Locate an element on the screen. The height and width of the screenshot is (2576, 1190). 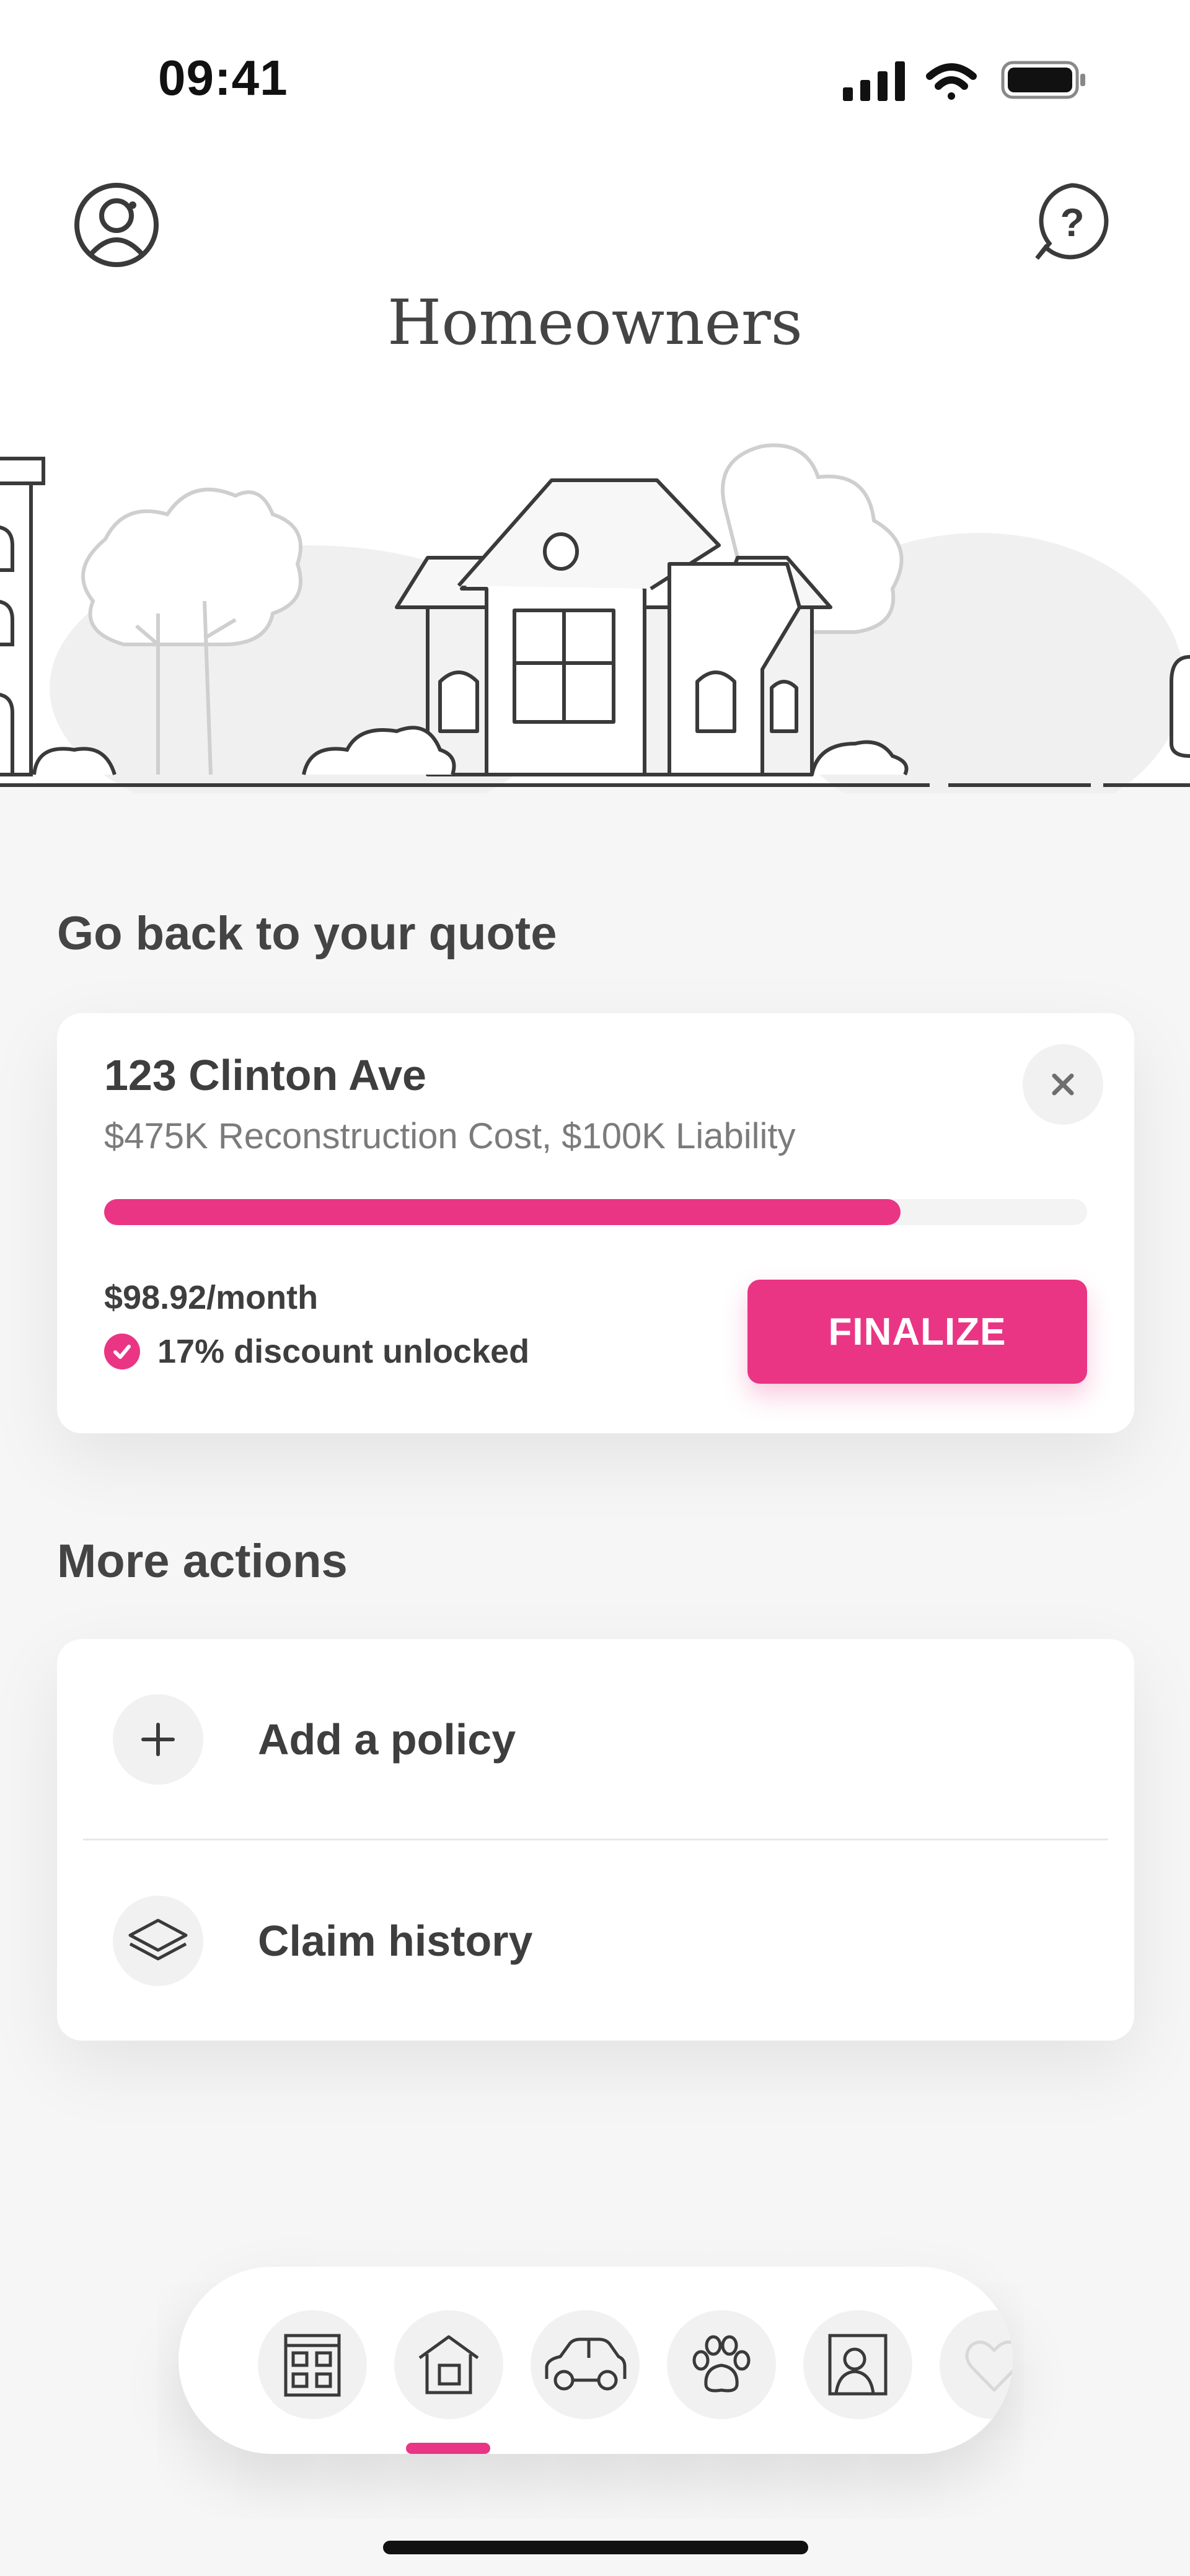
plus-icon is located at coordinates (158, 1740).